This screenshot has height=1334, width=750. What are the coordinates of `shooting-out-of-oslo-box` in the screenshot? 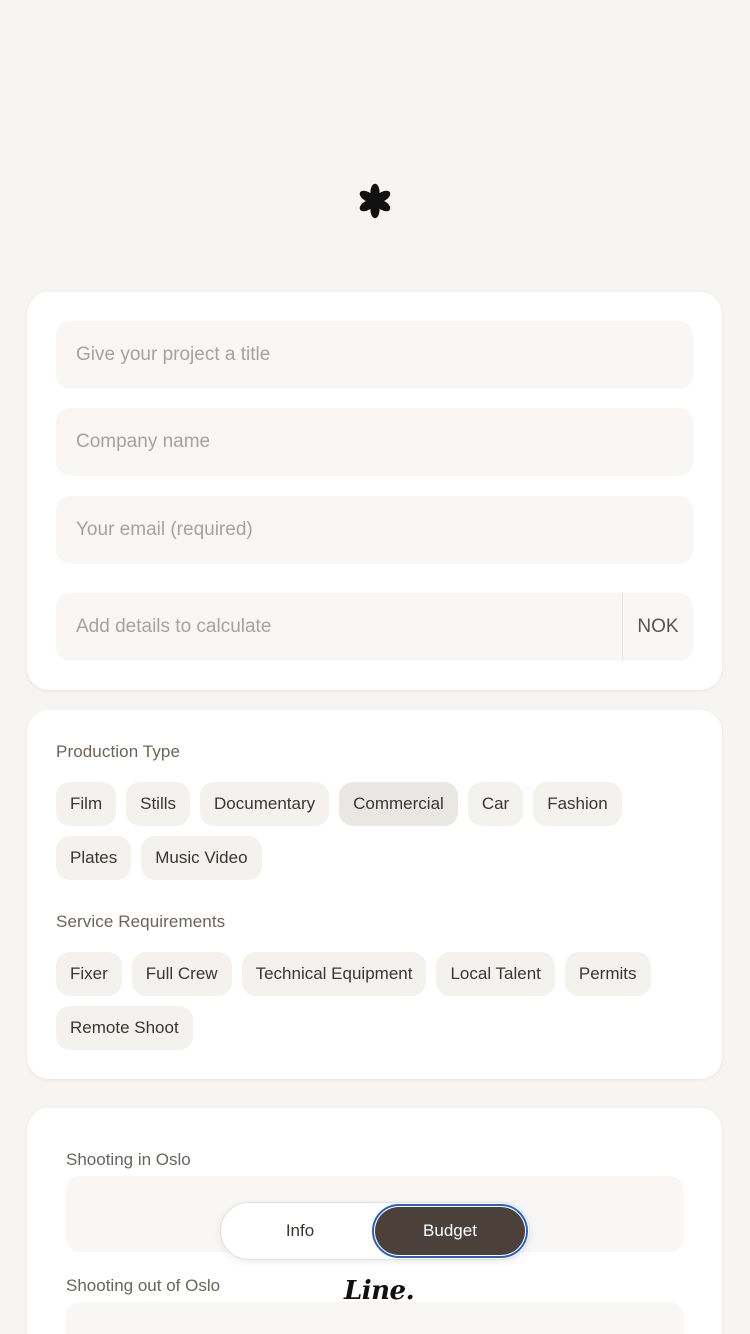 It's located at (375, 1318).